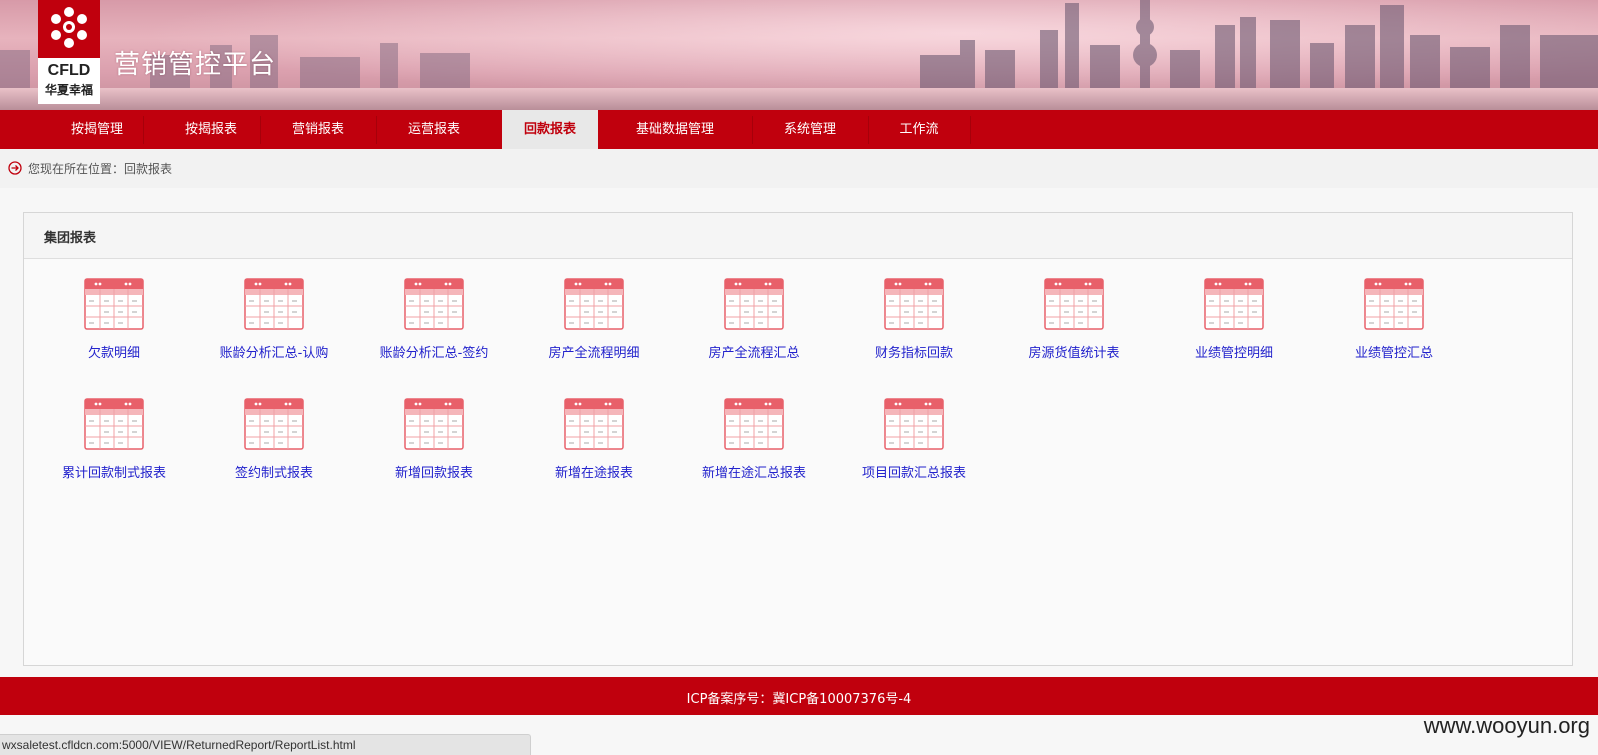 Image resolution: width=1598 pixels, height=755 pixels. Describe the element at coordinates (274, 471) in the screenshot. I see `report-link-label: 签约制式报表` at that location.